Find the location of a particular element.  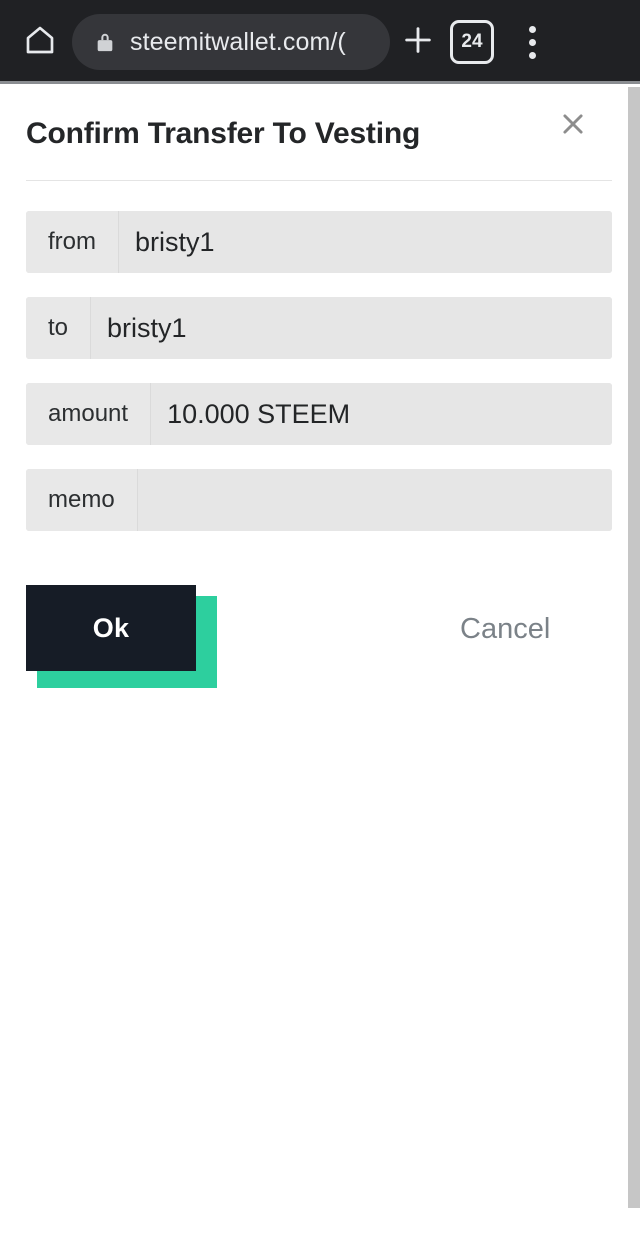

home-icon is located at coordinates (40, 42).